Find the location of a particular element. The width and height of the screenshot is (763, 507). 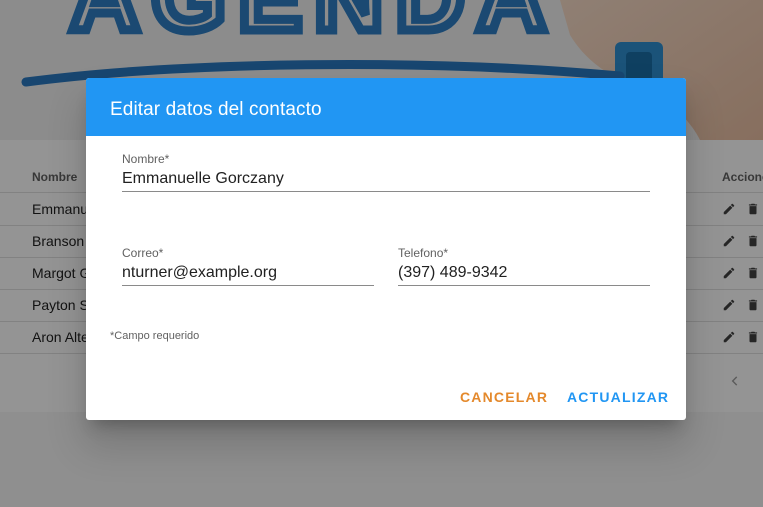

email-field-group: Correo* is located at coordinates (248, 269).